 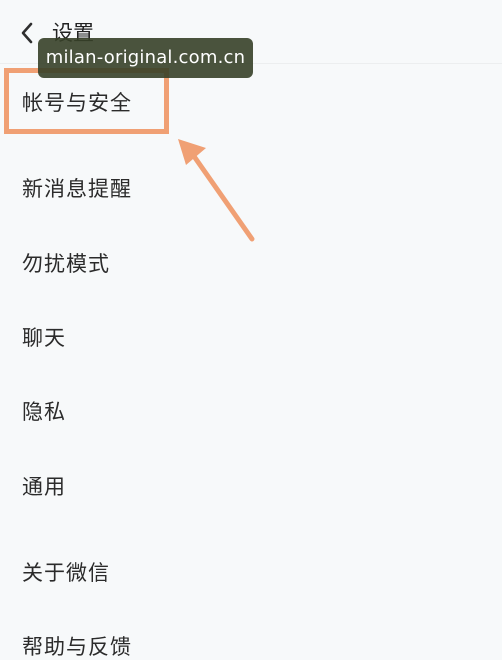 I want to click on menu-label: 隐私, so click(x=44, y=412).